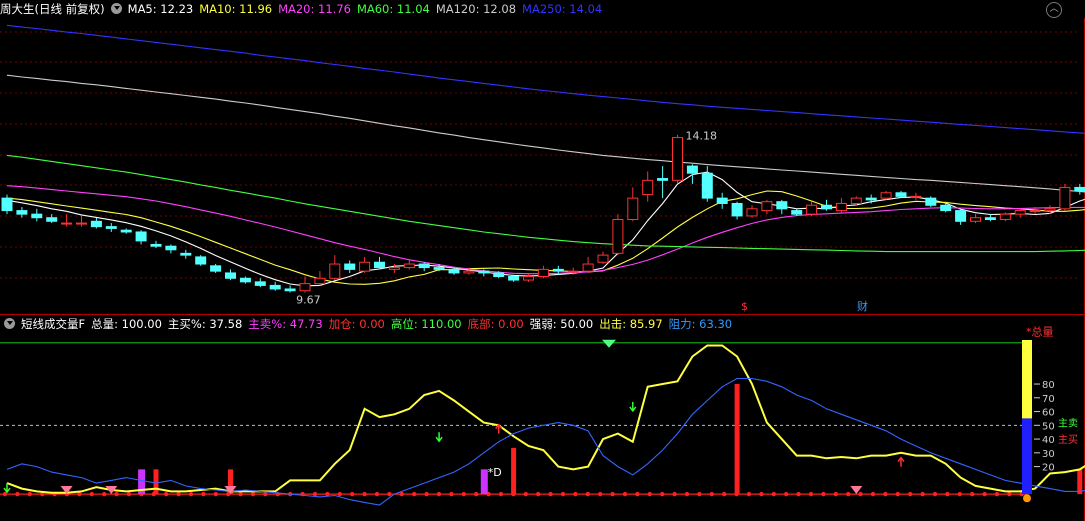  I want to click on legend-main-buy: 主买, so click(1068, 440).